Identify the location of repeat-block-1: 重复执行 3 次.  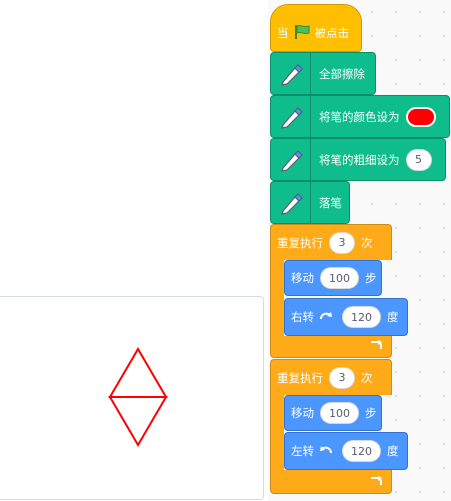
(331, 242).